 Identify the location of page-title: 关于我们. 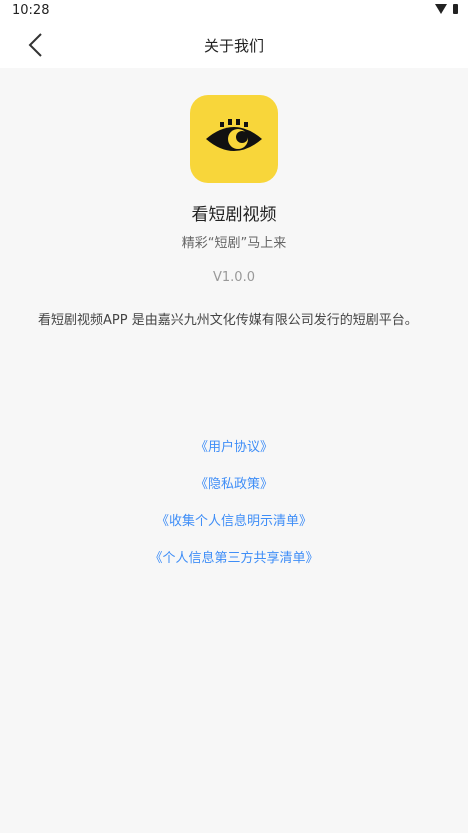
(233, 46).